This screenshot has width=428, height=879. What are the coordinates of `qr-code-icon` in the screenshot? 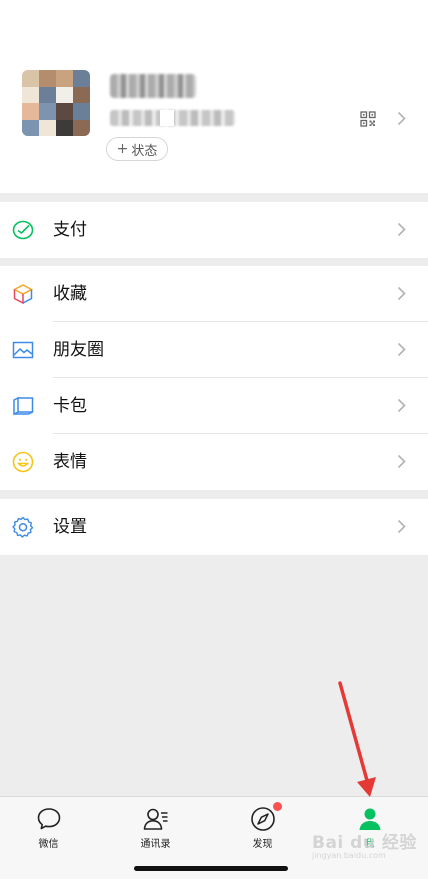 It's located at (368, 119).